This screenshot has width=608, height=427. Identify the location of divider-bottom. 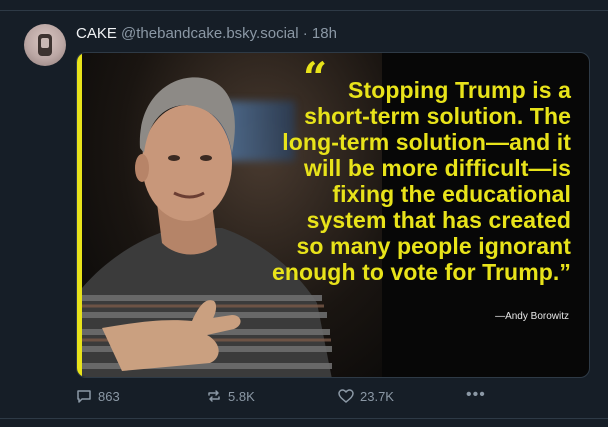
(304, 418).